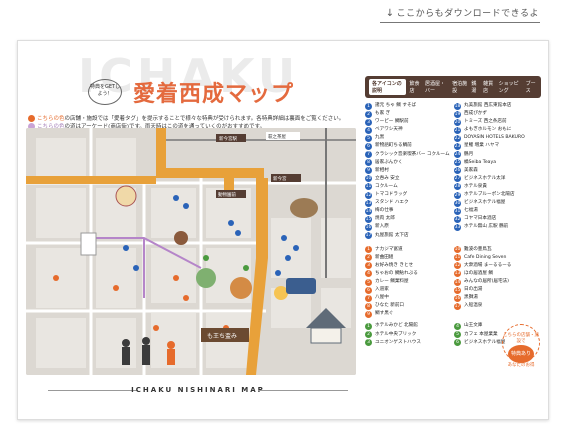  Describe the element at coordinates (368, 147) in the screenshot. I see `number-marker-icon: 6` at that location.